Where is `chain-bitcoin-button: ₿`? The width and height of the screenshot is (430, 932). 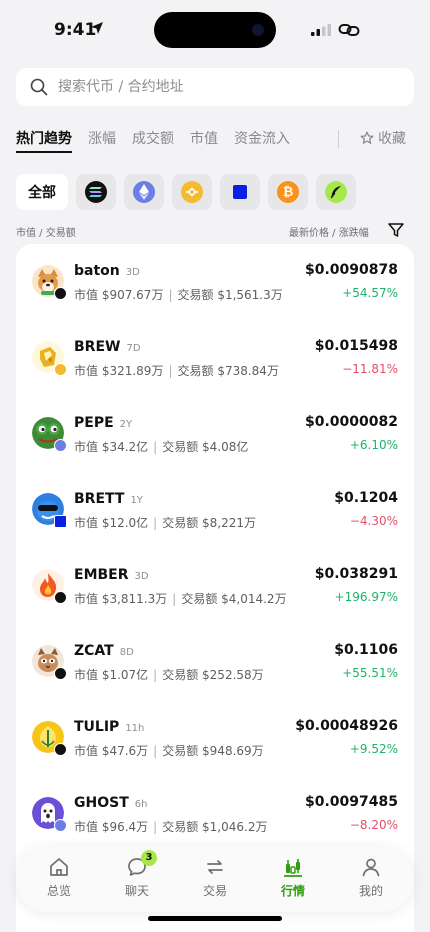 chain-bitcoin-button: ₿ is located at coordinates (288, 192).